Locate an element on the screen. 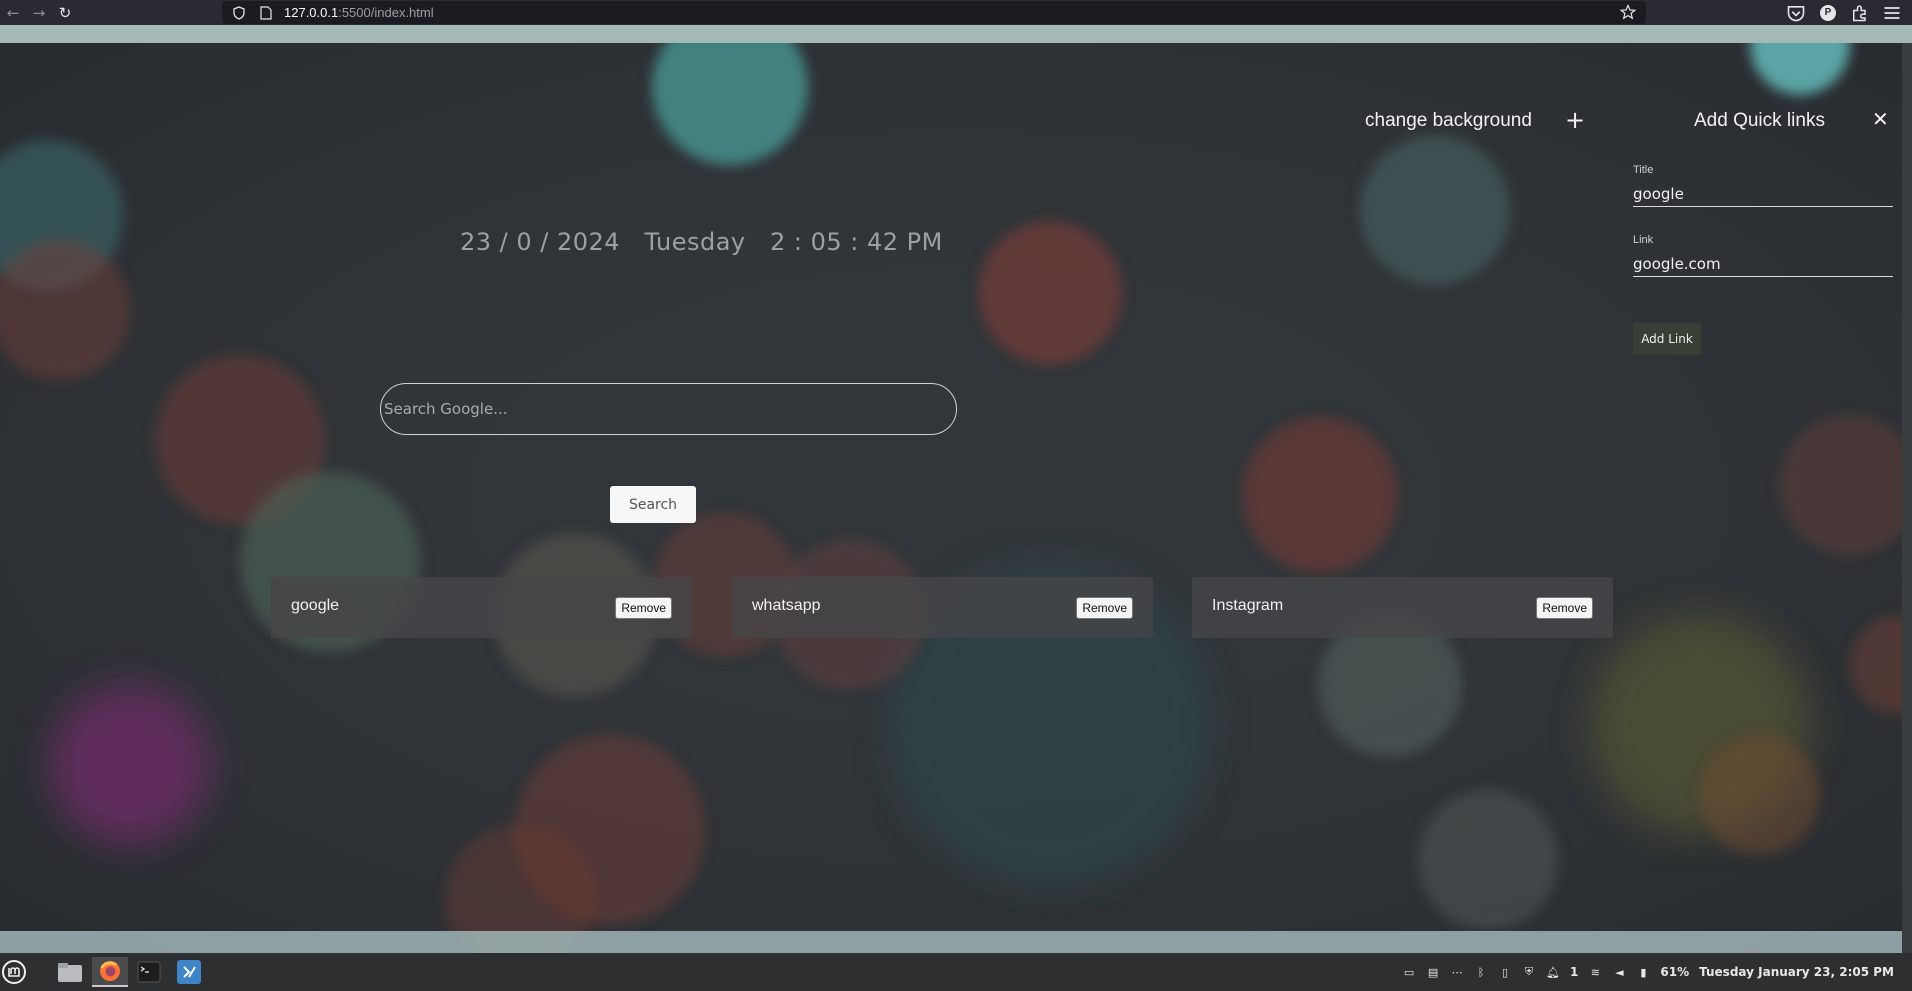 This screenshot has height=991, width=1912. wifi-icon: ≋ is located at coordinates (1595, 972).